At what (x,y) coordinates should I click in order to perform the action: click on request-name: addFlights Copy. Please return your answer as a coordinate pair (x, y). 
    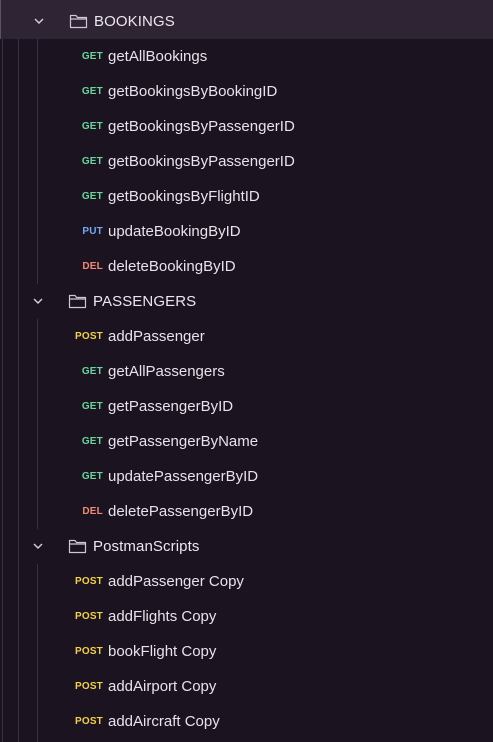
    Looking at the image, I should click on (162, 616).